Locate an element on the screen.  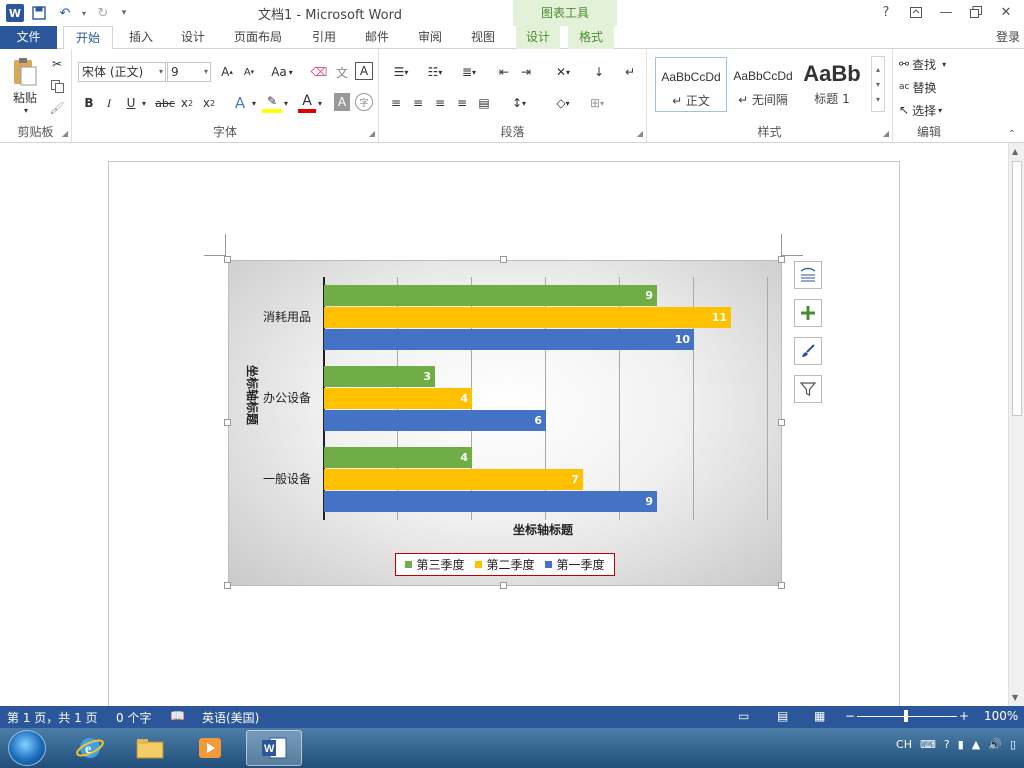
show-formatting-icon: ↵ is located at coordinates (630, 72).